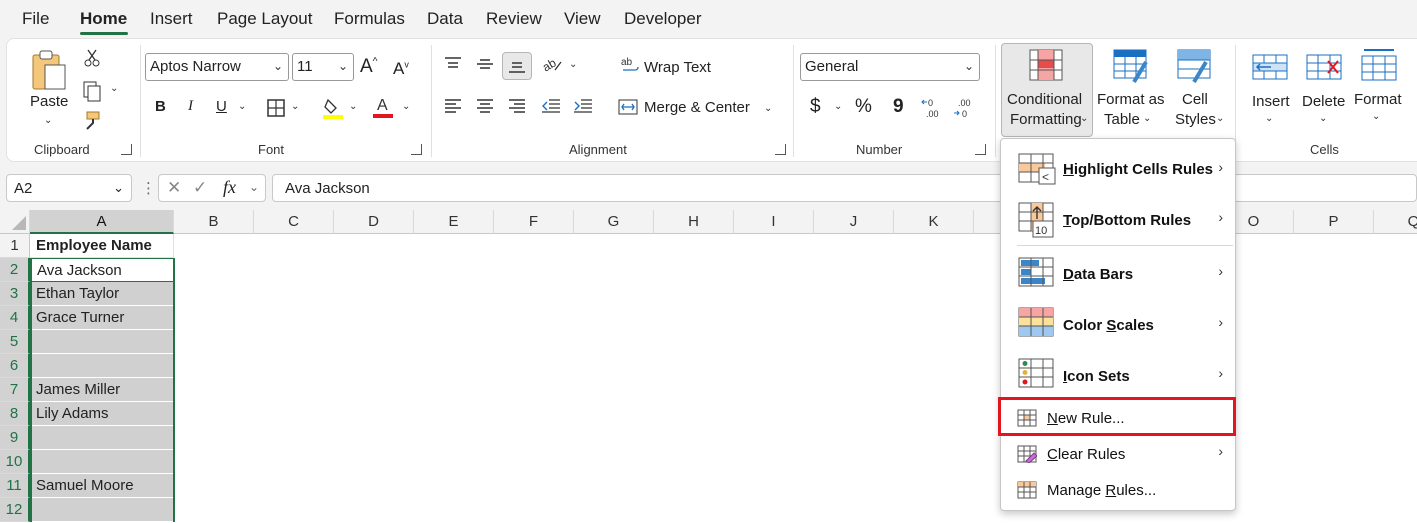 The height and width of the screenshot is (523, 1417). I want to click on font-launcher-icon, so click(416, 149).